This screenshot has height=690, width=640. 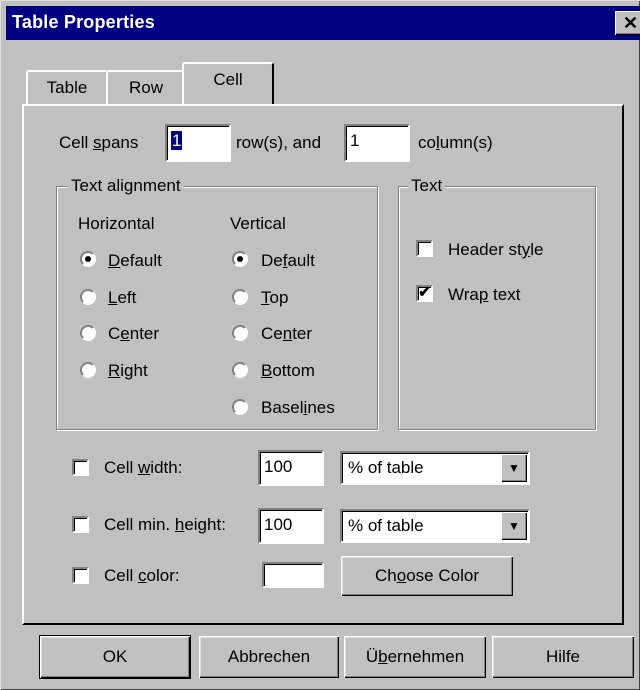 I want to click on columns-label: column(s), so click(x=455, y=142).